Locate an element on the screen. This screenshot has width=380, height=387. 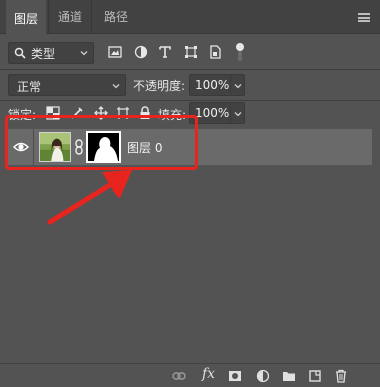
lock-all-icon is located at coordinates (145, 113).